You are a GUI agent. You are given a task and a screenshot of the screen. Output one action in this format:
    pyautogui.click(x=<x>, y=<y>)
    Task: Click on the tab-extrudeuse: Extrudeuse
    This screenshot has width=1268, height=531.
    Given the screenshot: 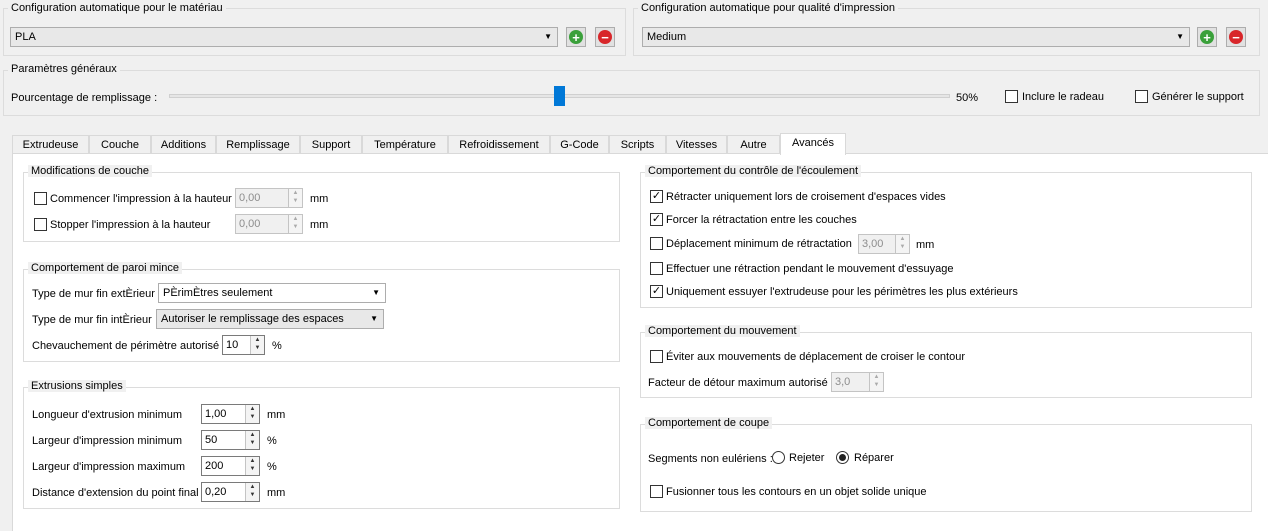 What is the action you would take?
    pyautogui.click(x=50, y=144)
    